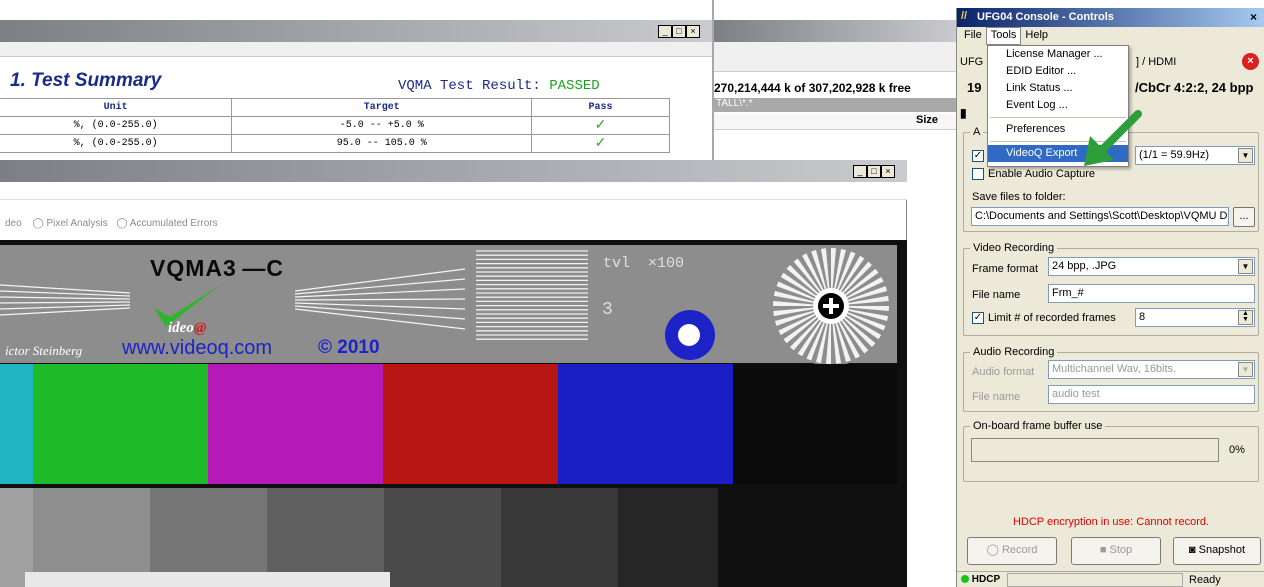 The height and width of the screenshot is (587, 1264). I want to click on audio-file-input: audio test, so click(1151, 394).